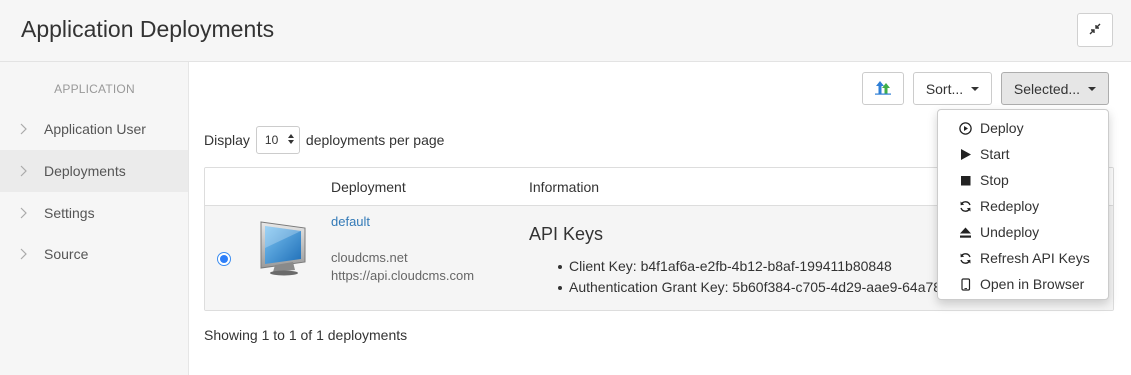 The height and width of the screenshot is (375, 1131). I want to click on menu-item-stop: Stop, so click(1023, 180).